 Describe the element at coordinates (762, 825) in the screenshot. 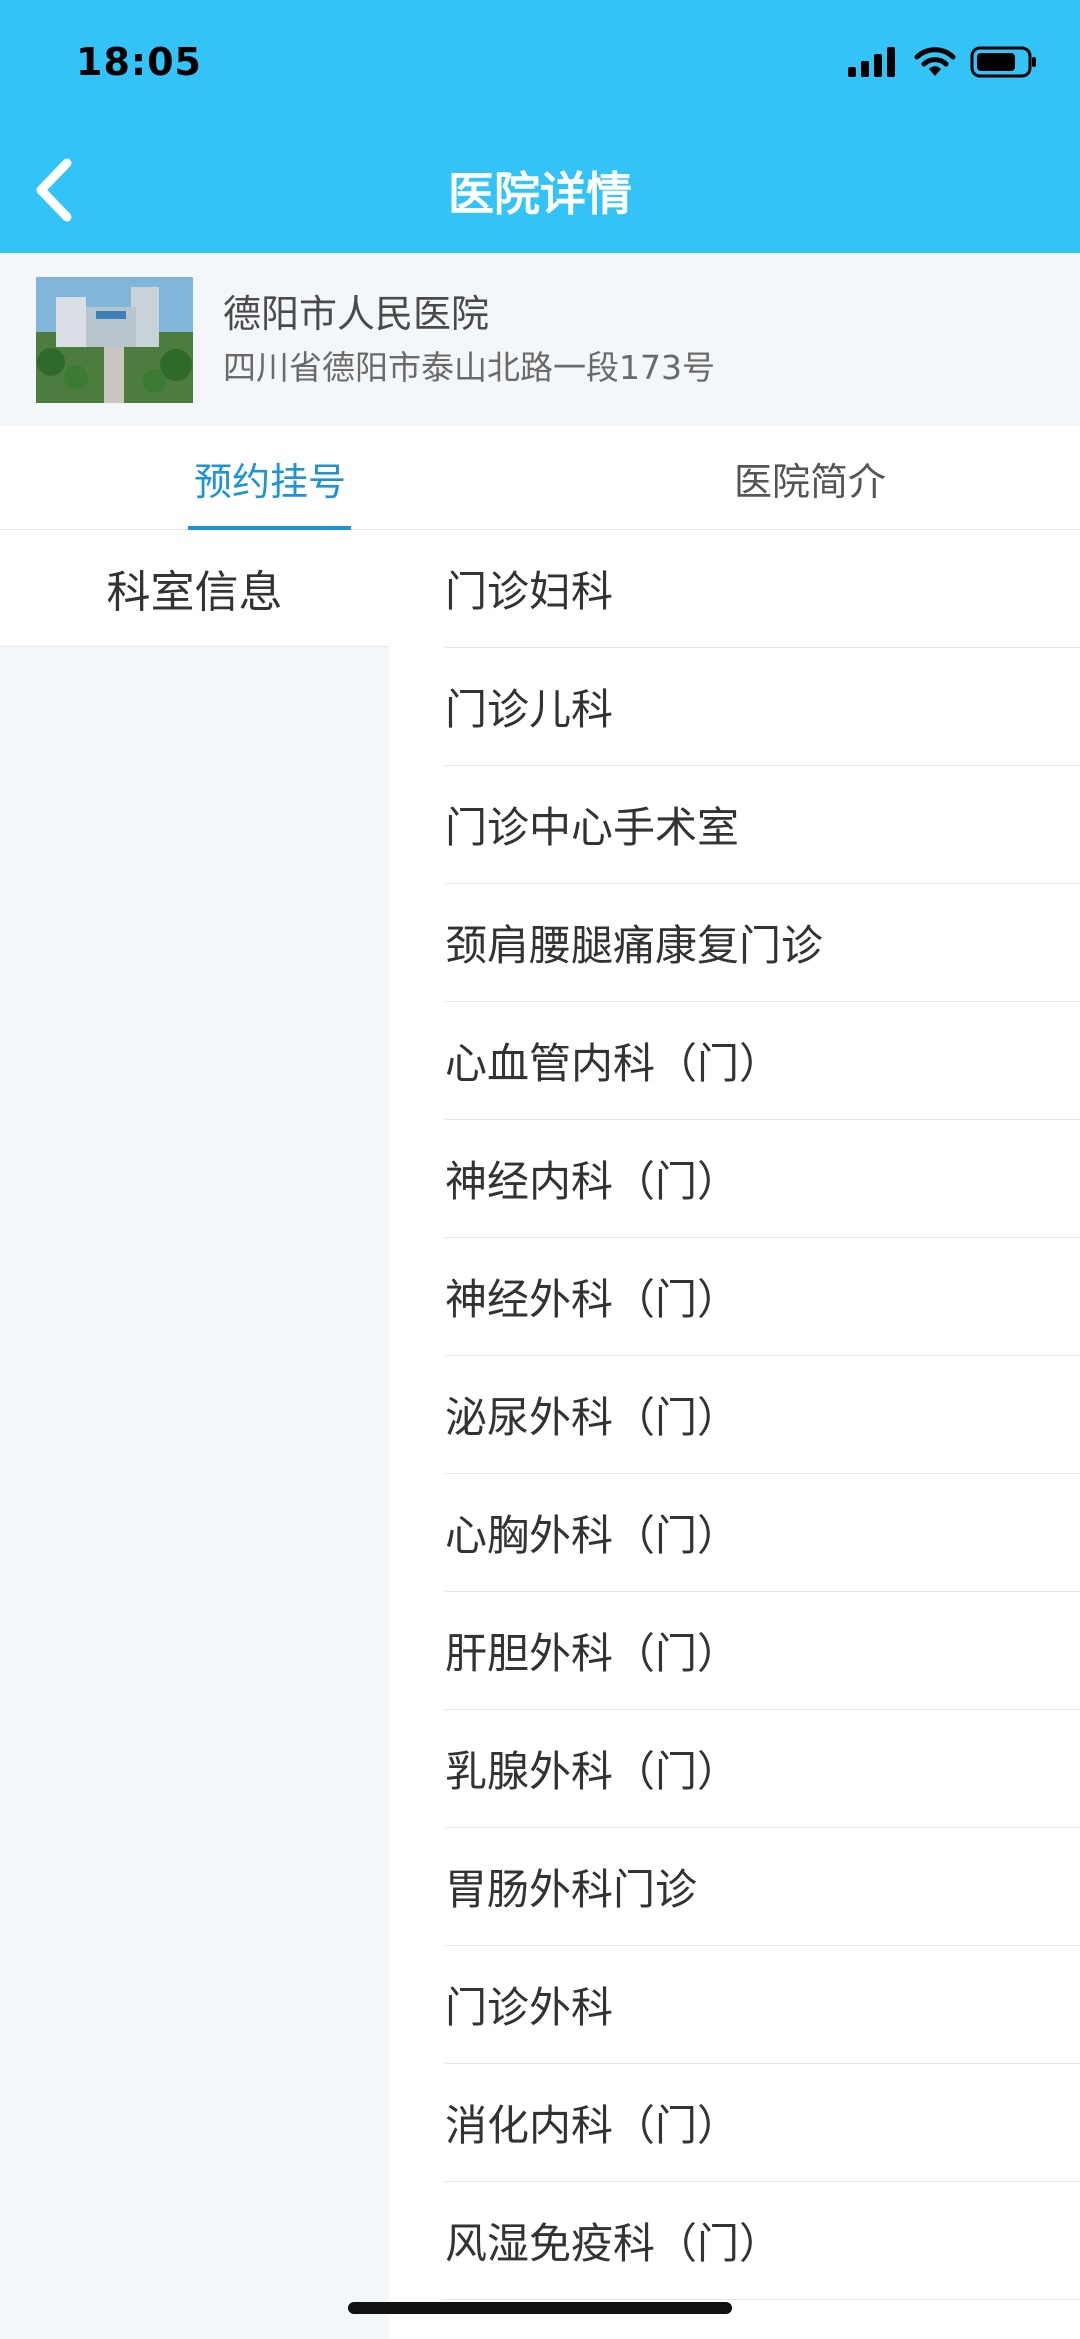

I see `department-item: 门诊中心手术室` at that location.